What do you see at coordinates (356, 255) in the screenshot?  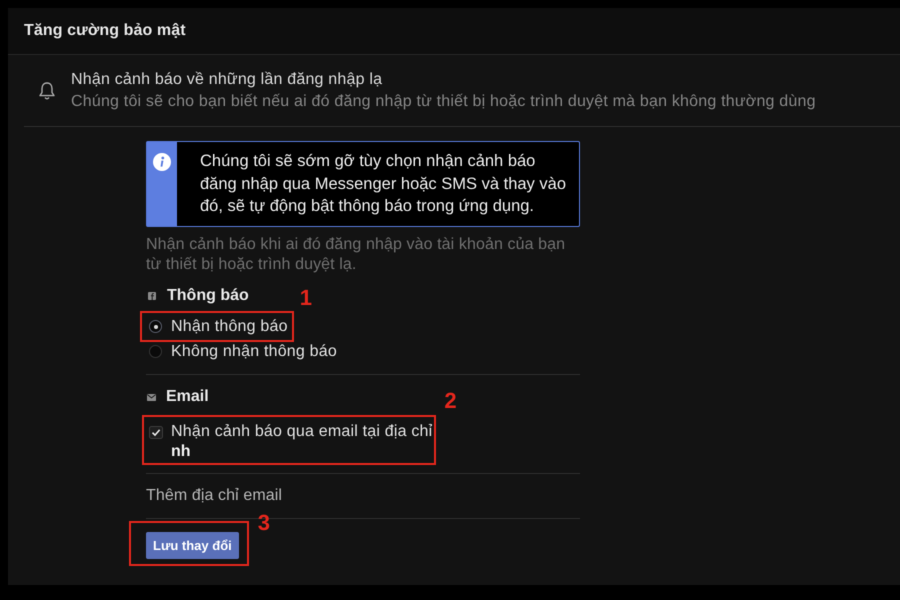 I see `description-text: Nhận cảnh báo khi ai đó đăng nhập vào tài khoản của bạn từ thiết bị hoặc trình duyệt lạ.` at bounding box center [356, 255].